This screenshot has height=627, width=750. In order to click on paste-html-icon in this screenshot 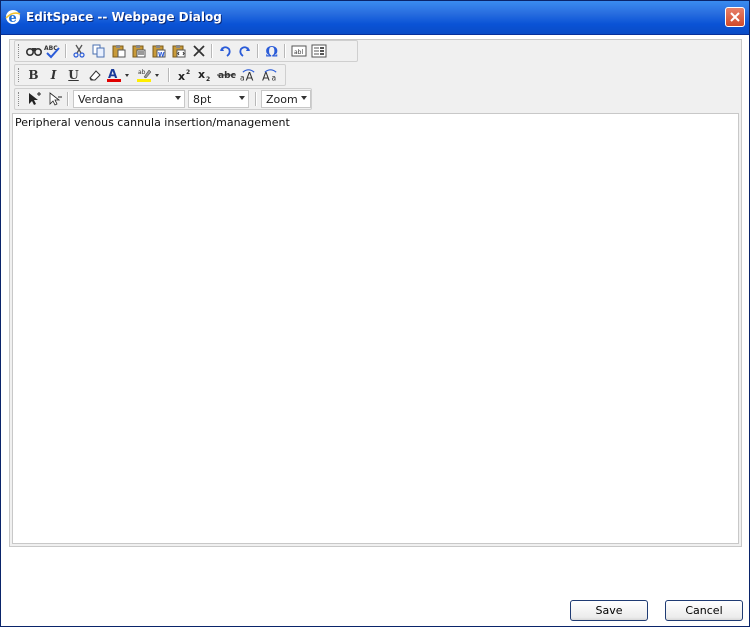, I will do `click(178, 51)`.